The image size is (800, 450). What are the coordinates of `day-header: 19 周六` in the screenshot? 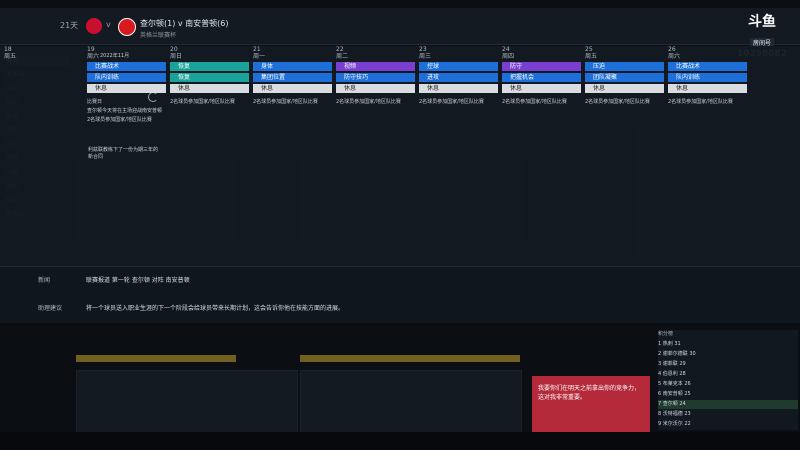 It's located at (93, 53).